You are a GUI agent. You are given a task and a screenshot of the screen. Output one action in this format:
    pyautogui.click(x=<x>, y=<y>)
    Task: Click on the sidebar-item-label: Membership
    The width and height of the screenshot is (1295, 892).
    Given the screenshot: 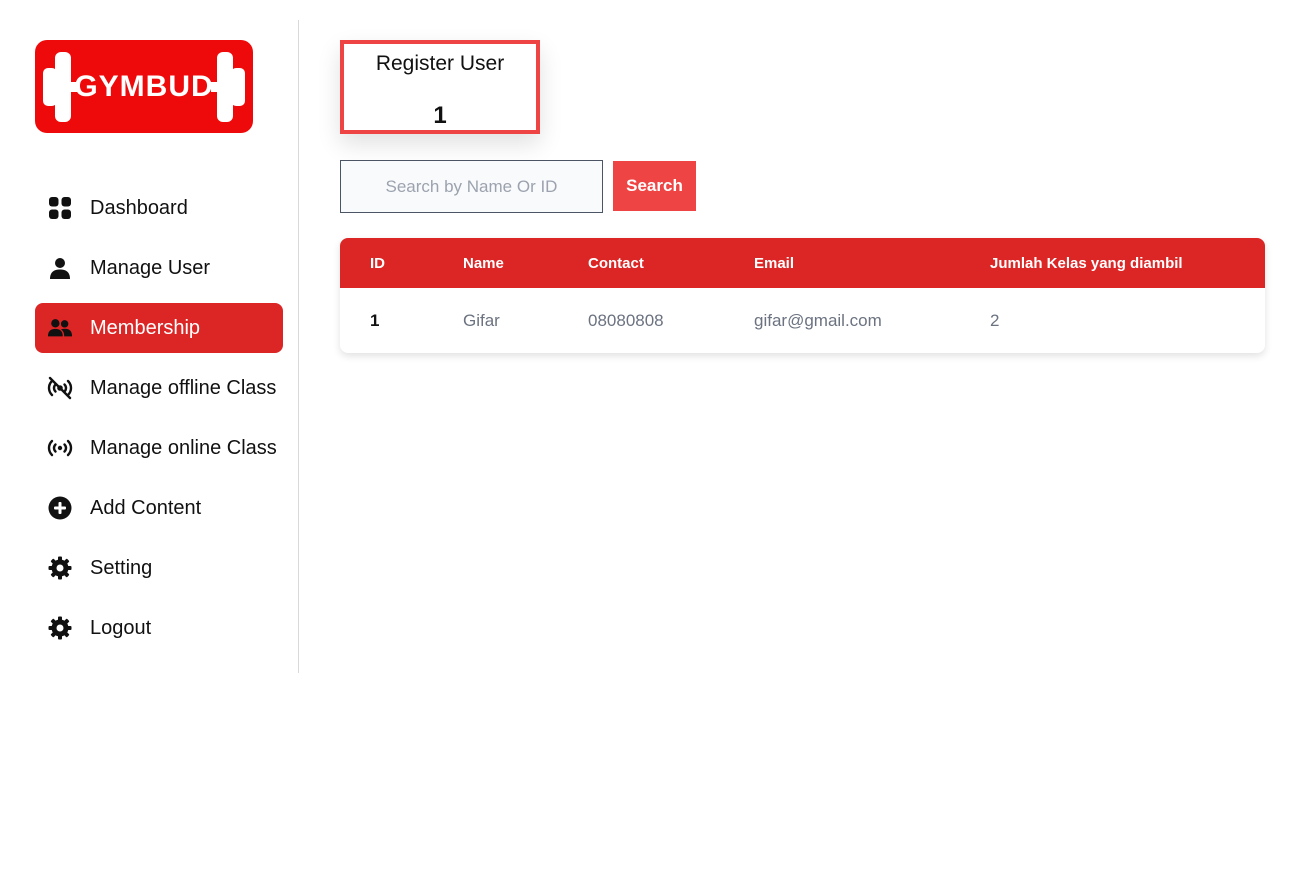 What is the action you would take?
    pyautogui.click(x=145, y=327)
    